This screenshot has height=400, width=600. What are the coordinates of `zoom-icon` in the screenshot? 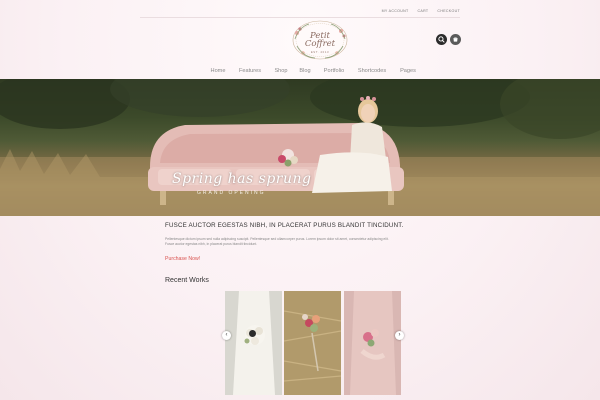 It's located at (252, 333).